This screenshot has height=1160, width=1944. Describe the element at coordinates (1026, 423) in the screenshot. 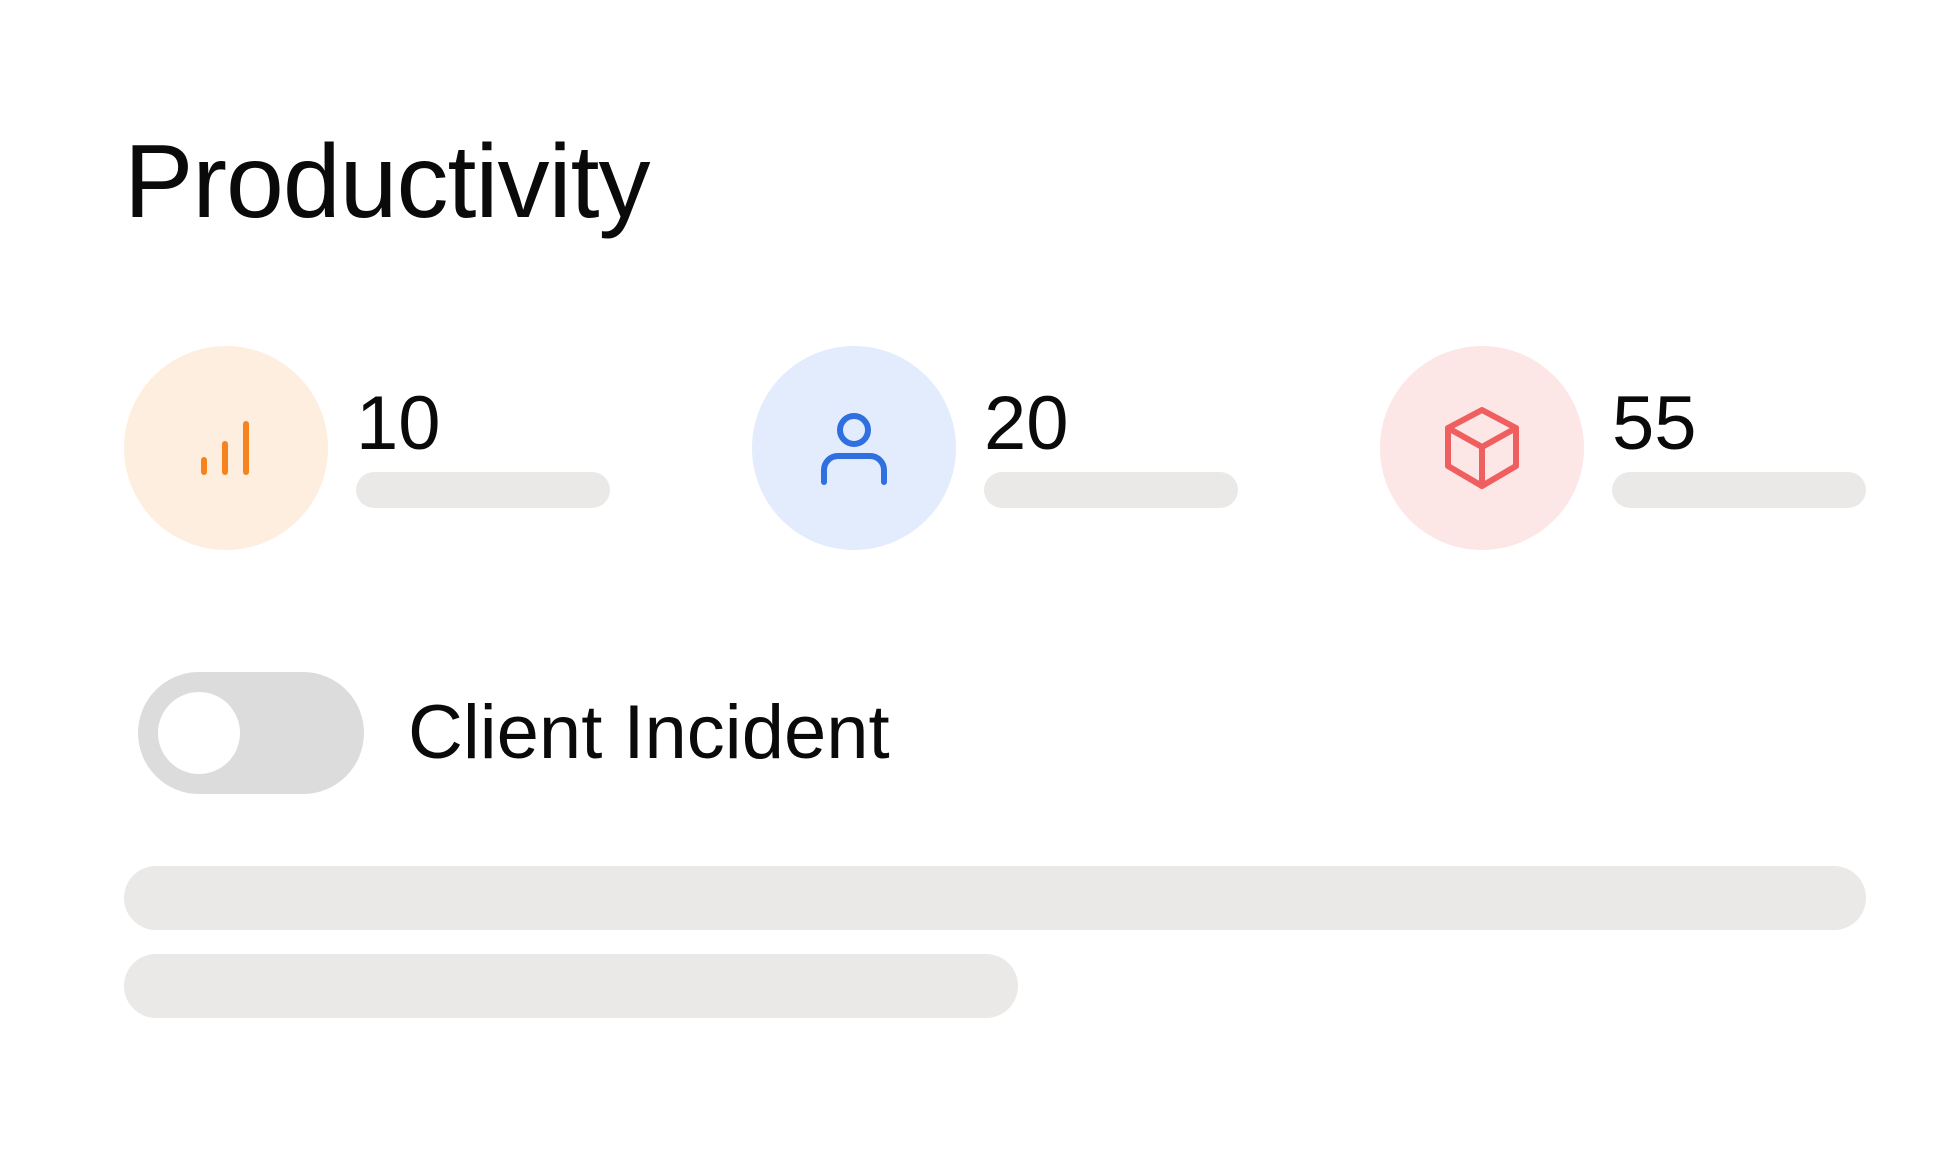

I see `stat-value: 20` at that location.